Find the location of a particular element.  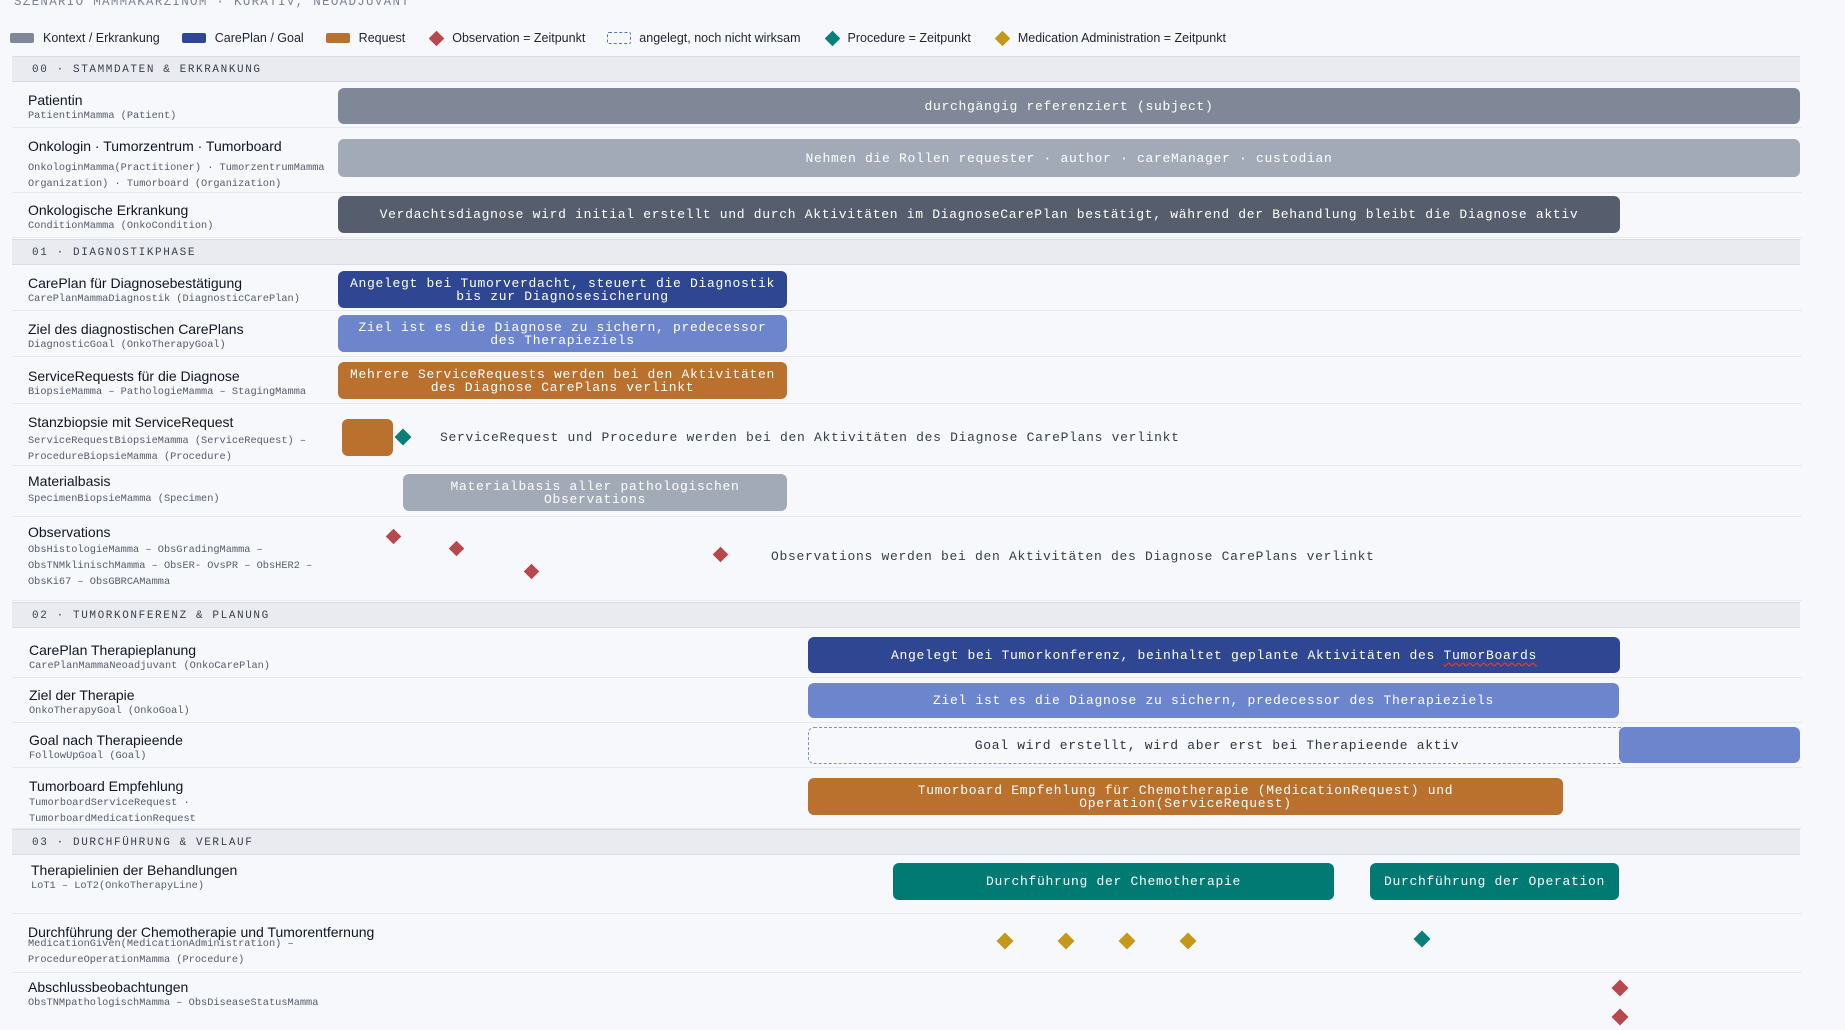

row-patientin-sub: PatientinMamma (Patient) is located at coordinates (102, 116).